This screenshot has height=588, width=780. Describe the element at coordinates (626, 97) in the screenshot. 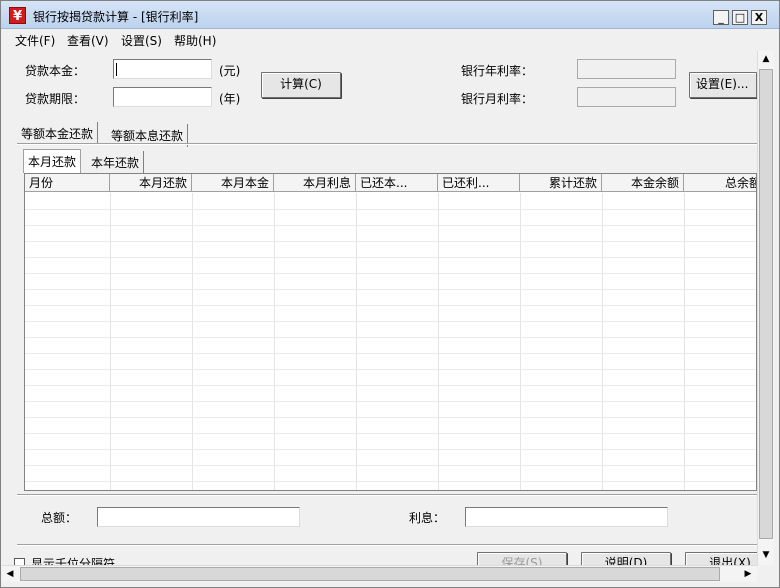

I see `monthly-rate-field` at that location.